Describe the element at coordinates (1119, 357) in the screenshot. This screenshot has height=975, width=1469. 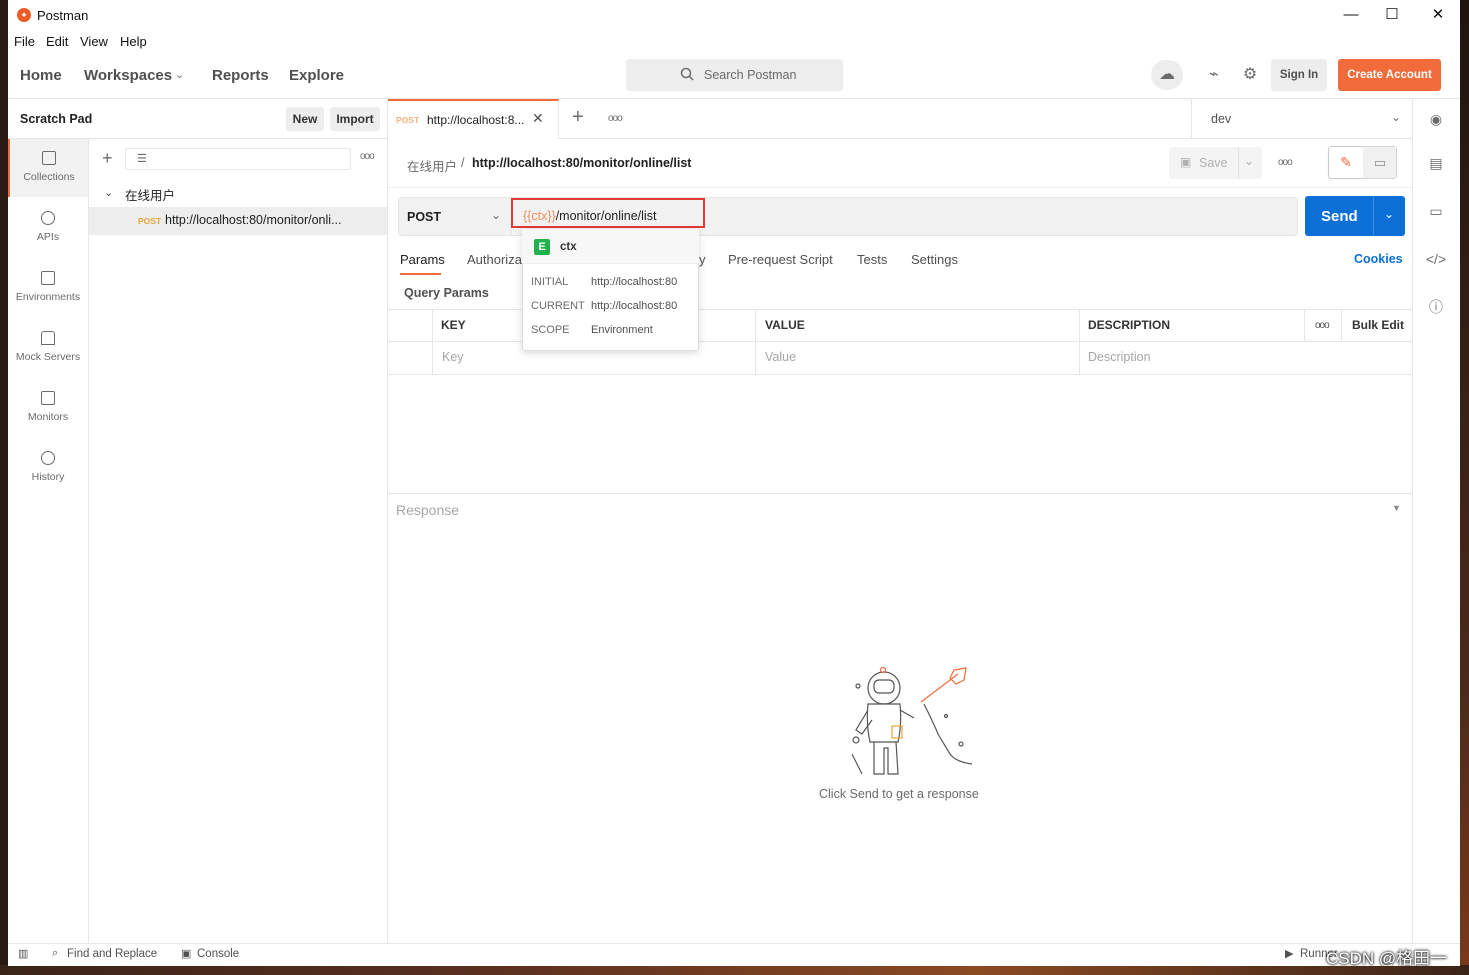
I see `description-input: Description` at that location.